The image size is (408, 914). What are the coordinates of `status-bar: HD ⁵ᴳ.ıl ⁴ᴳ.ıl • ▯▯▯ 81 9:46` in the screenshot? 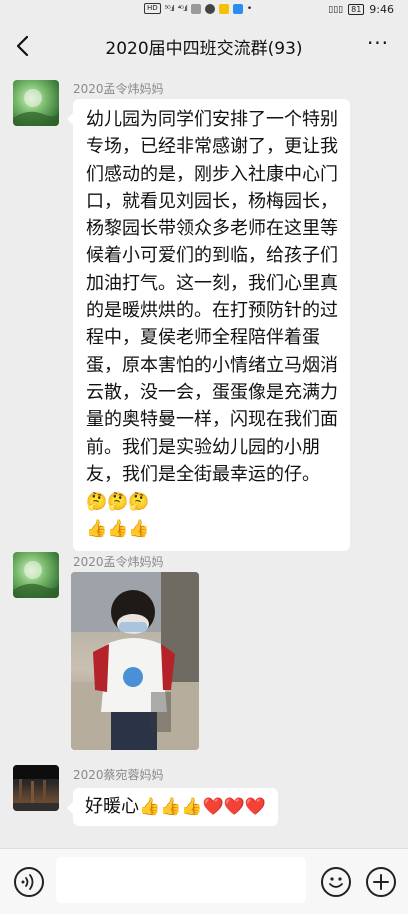 It's located at (204, 10).